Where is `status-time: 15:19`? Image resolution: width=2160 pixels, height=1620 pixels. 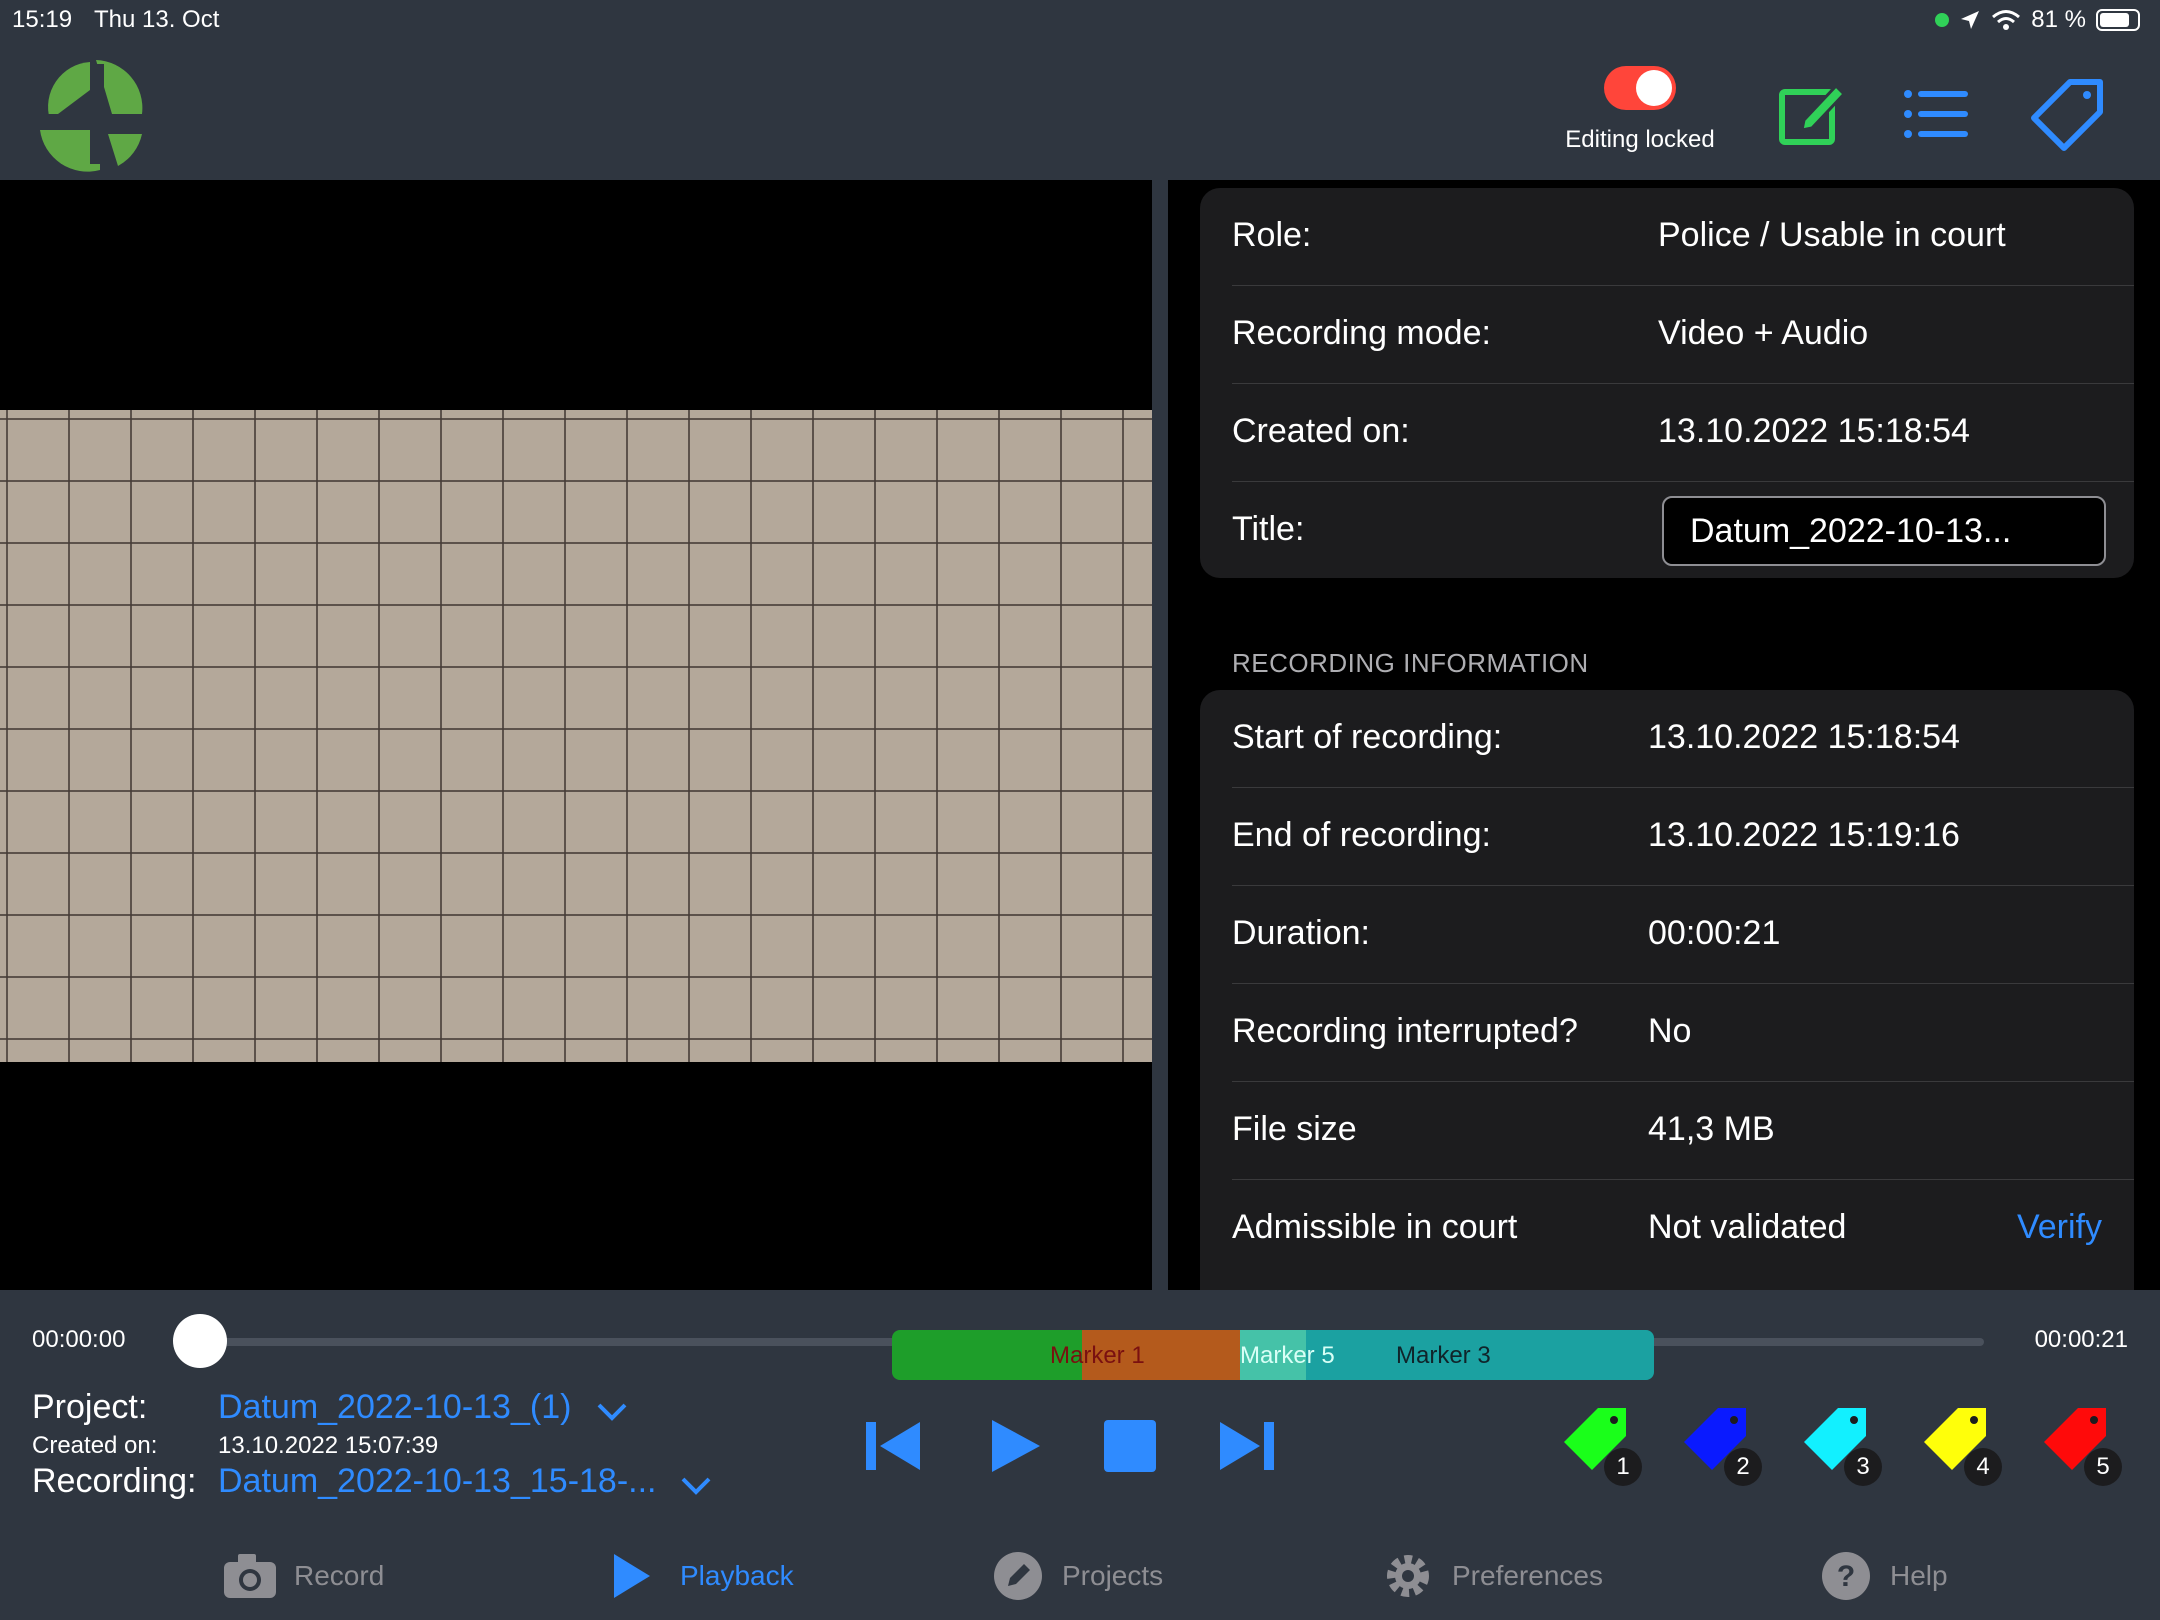 status-time: 15:19 is located at coordinates (42, 19).